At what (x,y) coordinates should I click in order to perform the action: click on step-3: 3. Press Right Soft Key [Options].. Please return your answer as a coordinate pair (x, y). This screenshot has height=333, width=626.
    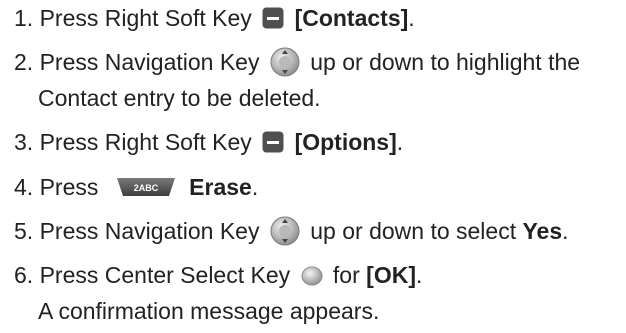
    Looking at the image, I should click on (208, 142).